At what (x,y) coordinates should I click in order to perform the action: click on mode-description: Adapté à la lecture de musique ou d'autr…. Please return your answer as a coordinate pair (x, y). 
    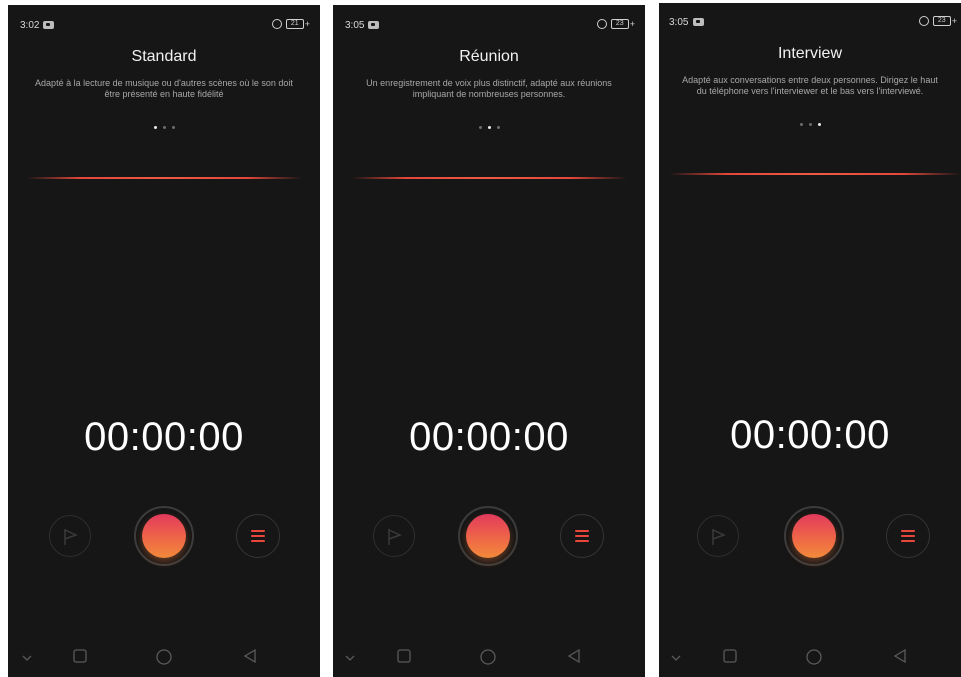
    Looking at the image, I should click on (164, 88).